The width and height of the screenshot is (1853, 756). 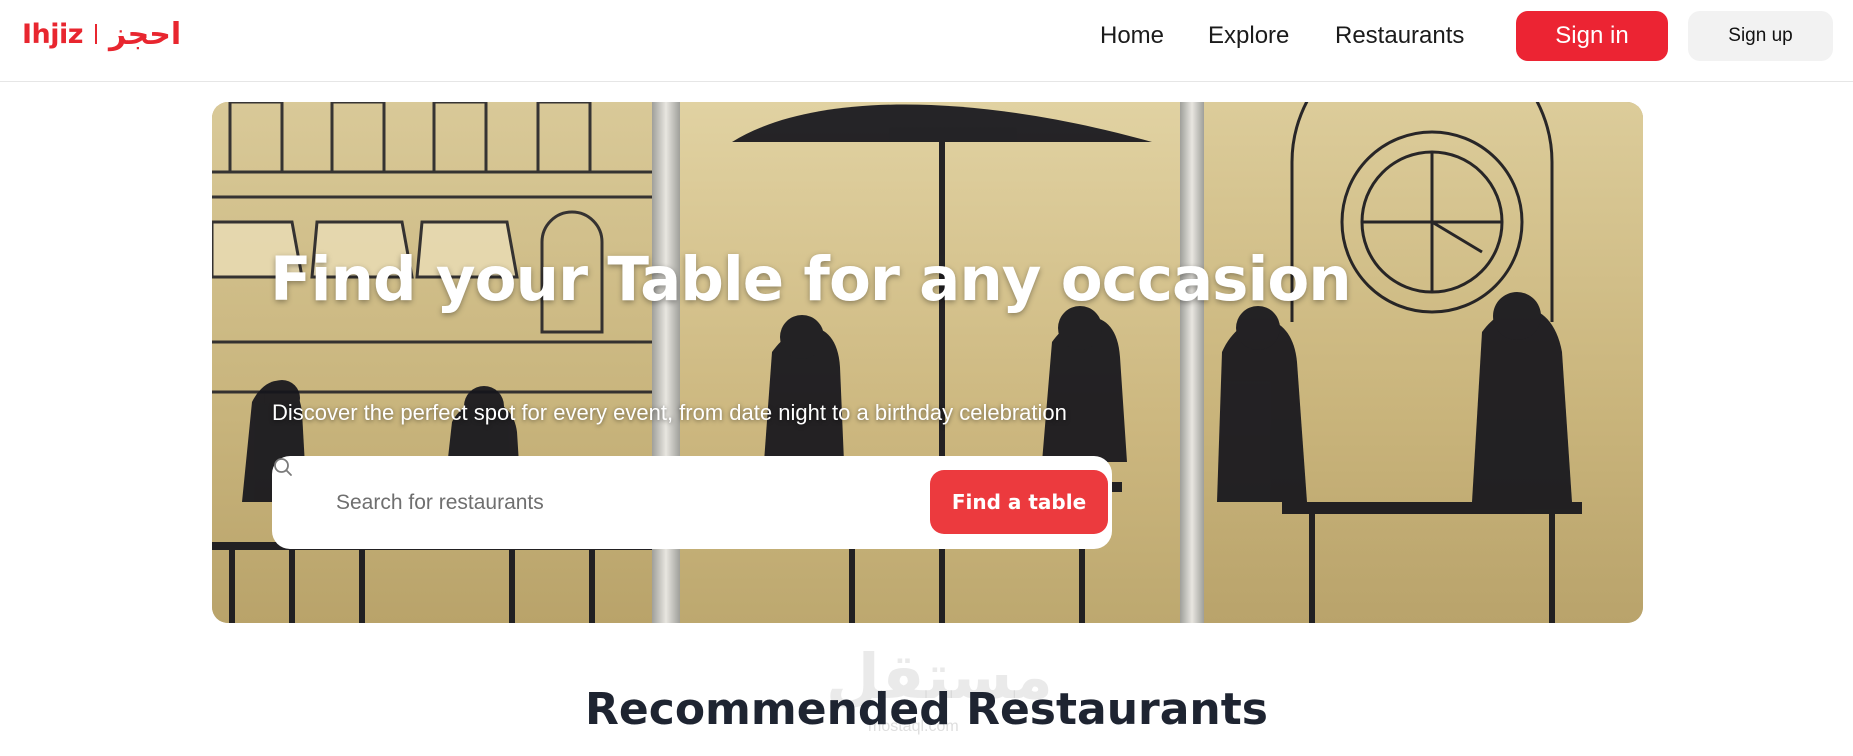 I want to click on search-input, so click(x=616, y=503).